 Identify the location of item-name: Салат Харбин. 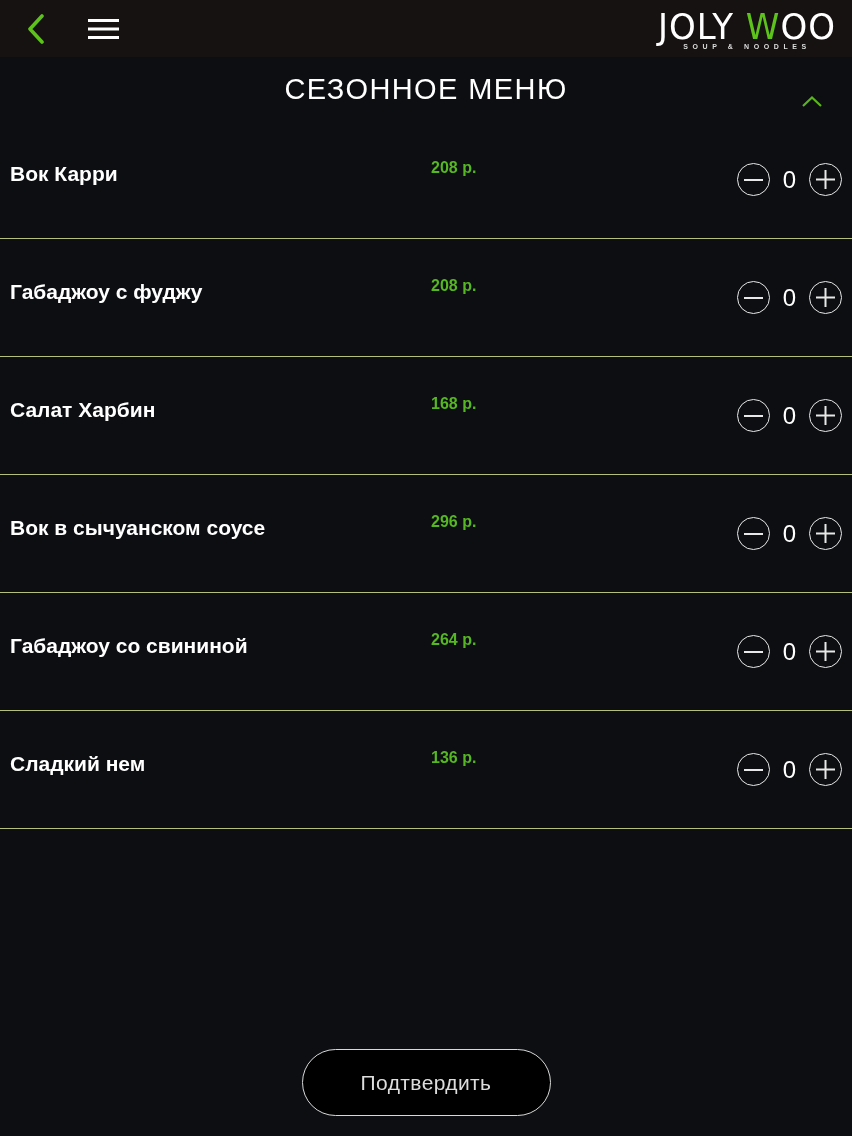
(83, 410).